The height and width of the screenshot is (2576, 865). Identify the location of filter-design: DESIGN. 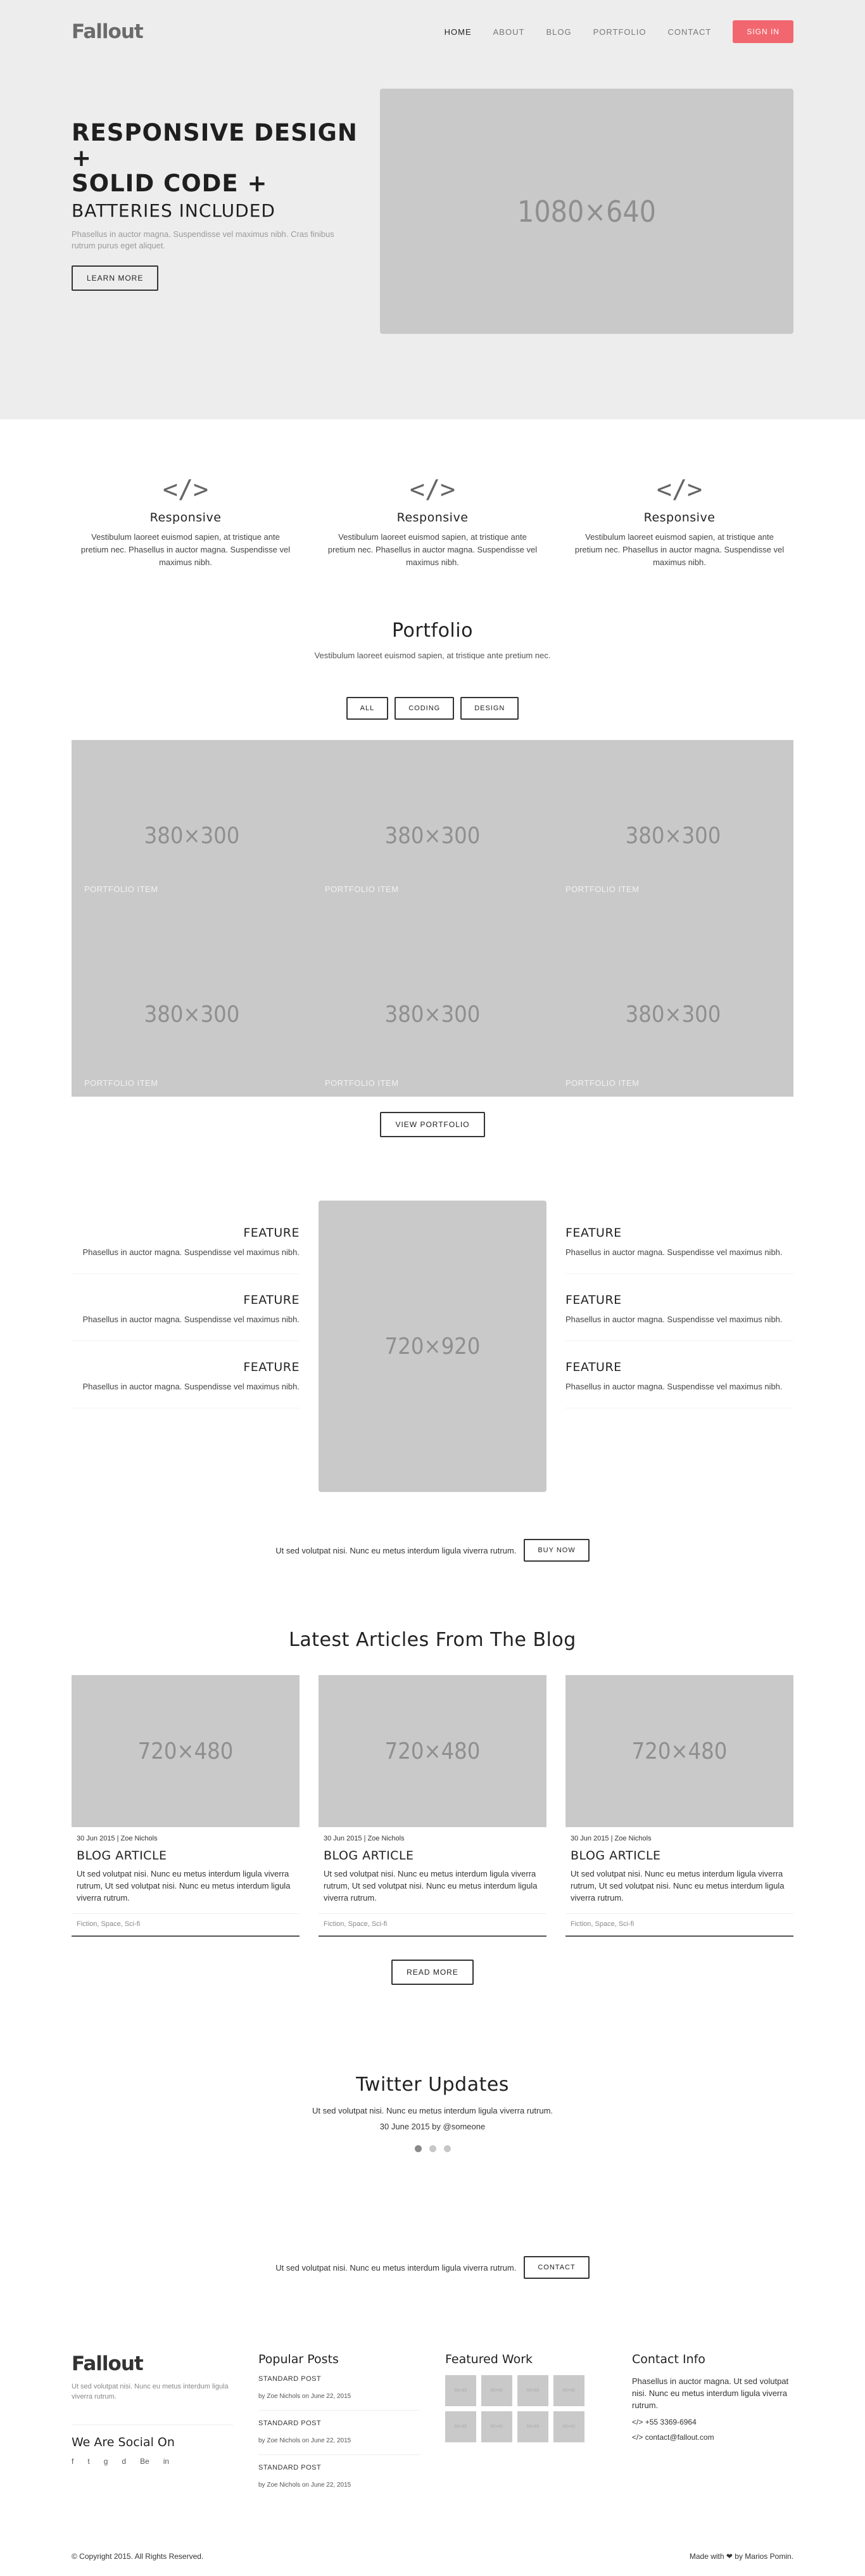
(489, 709).